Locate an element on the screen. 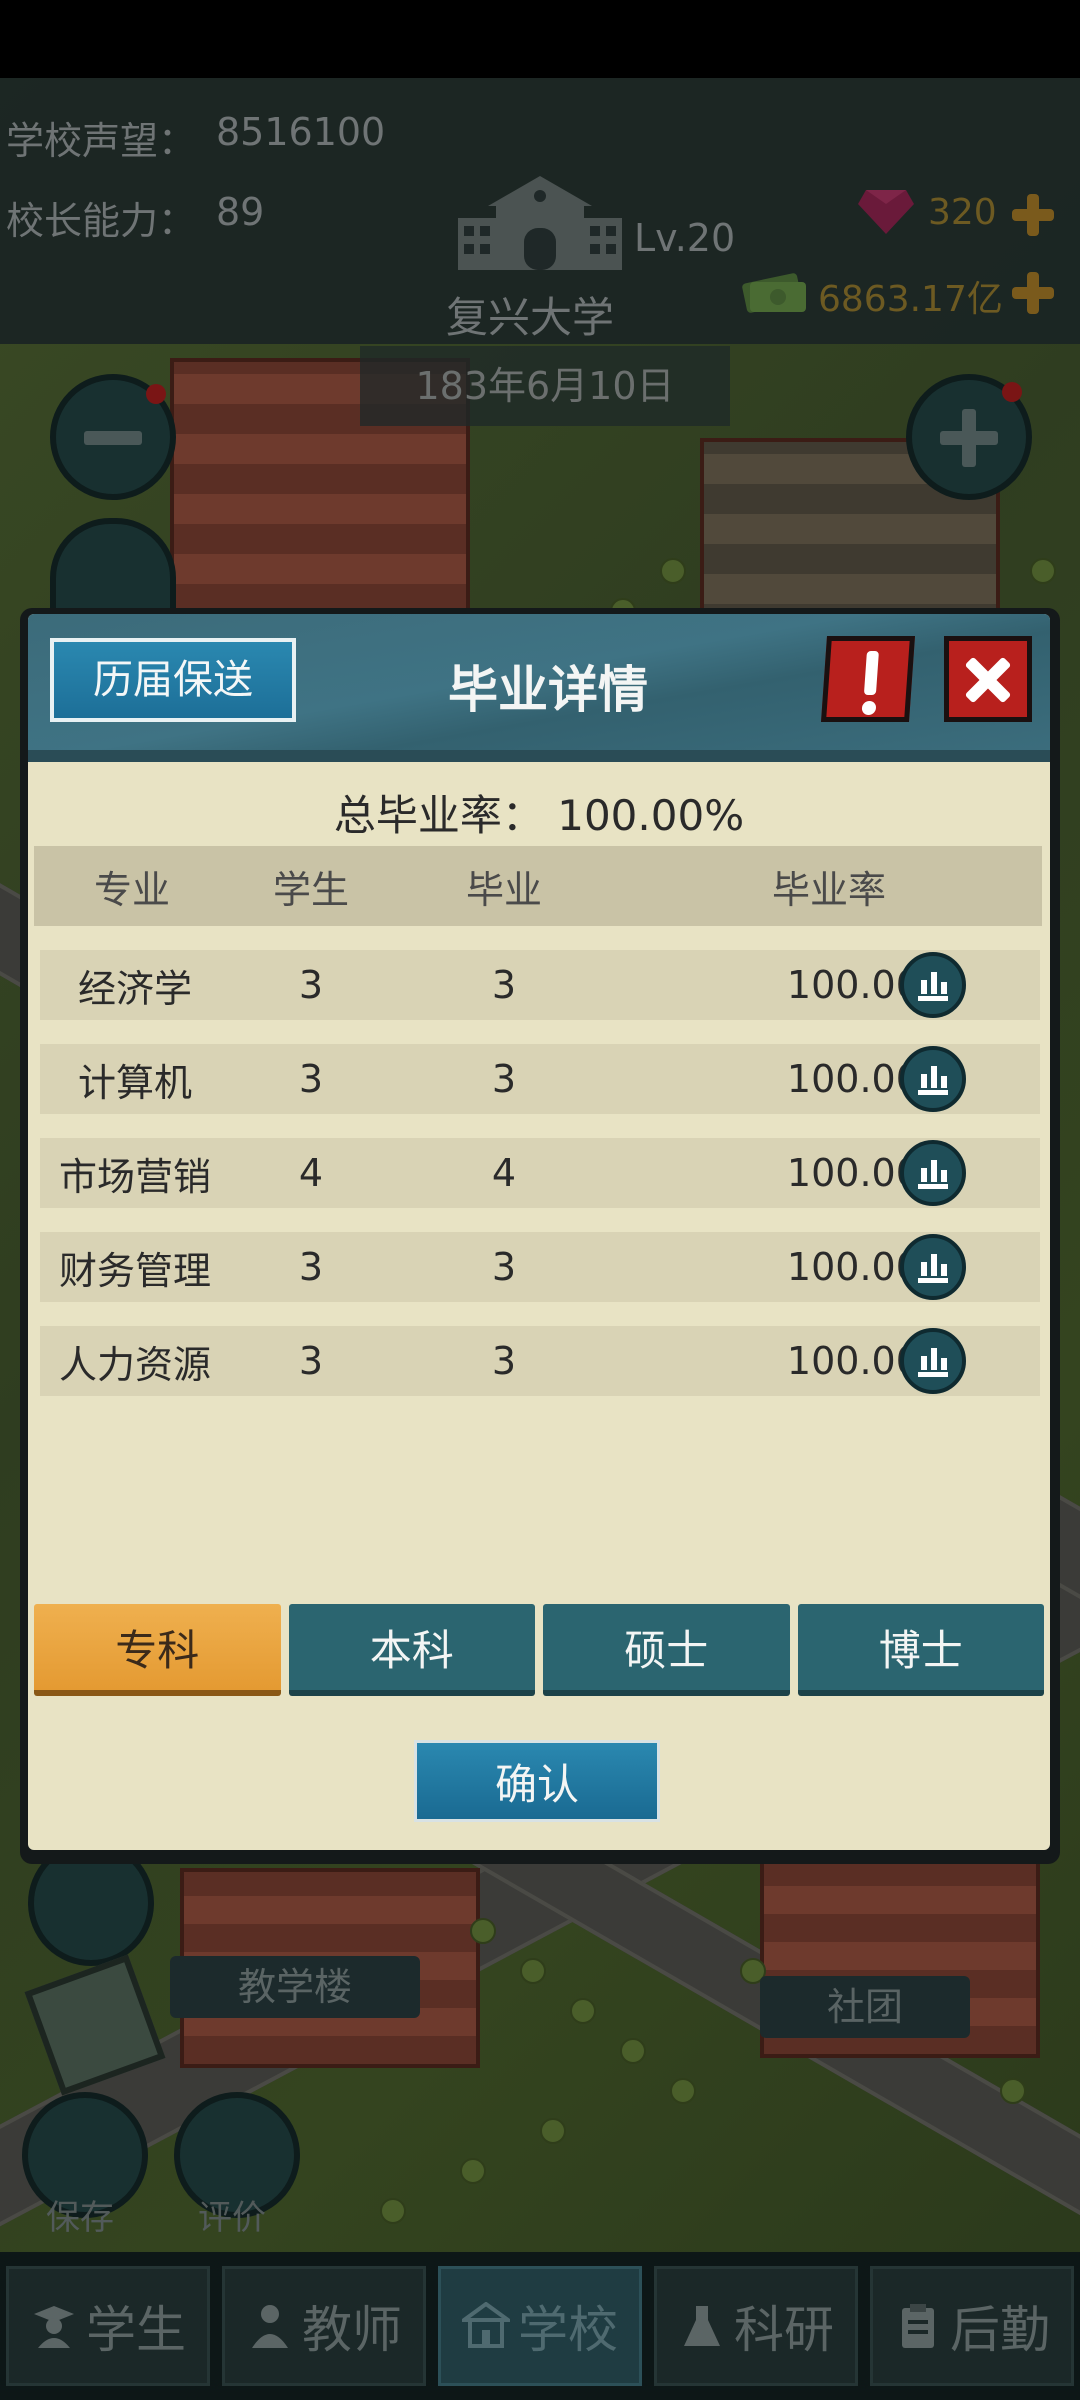 This screenshot has width=1080, height=2400. school-level: Lv.20 is located at coordinates (685, 238).